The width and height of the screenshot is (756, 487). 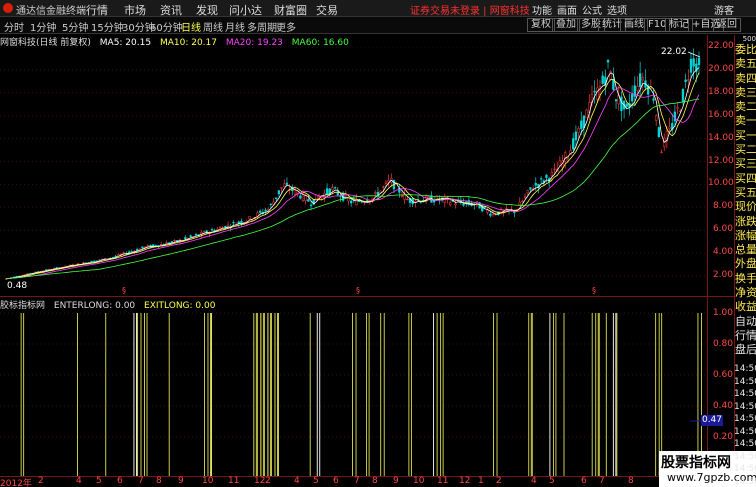 I want to click on side-label: 卖四, so click(x=745, y=79).